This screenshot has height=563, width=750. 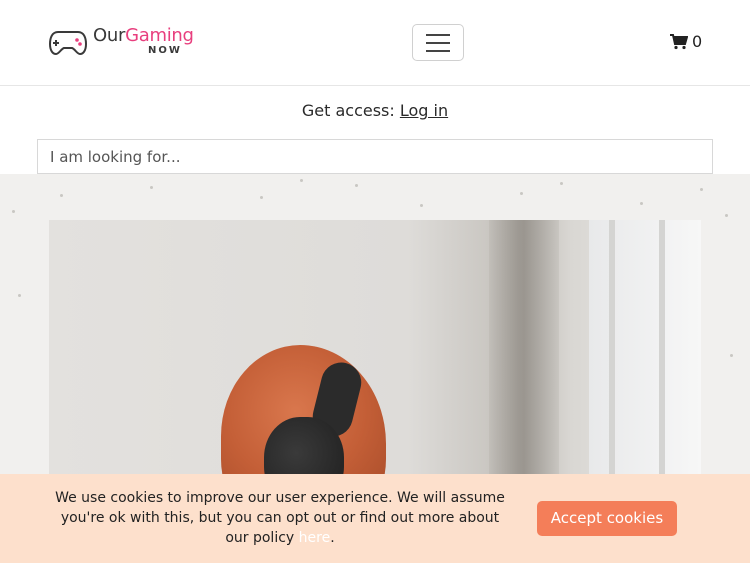 What do you see at coordinates (315, 538) in the screenshot?
I see `cookie-policy-link: here` at bounding box center [315, 538].